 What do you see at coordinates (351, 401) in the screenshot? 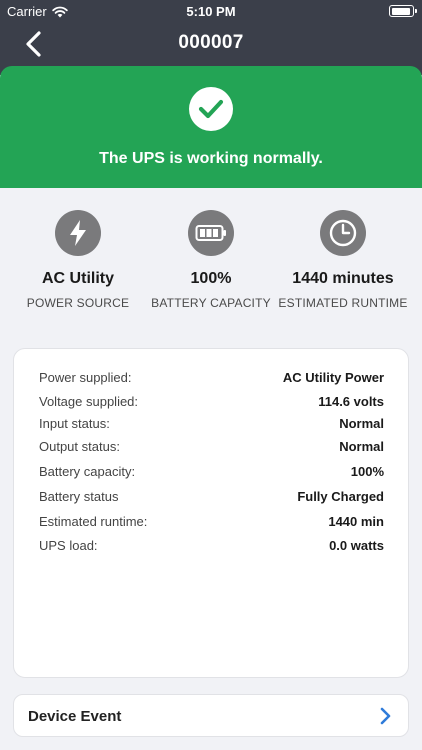
I see `detail-value: 114.6 volts` at bounding box center [351, 401].